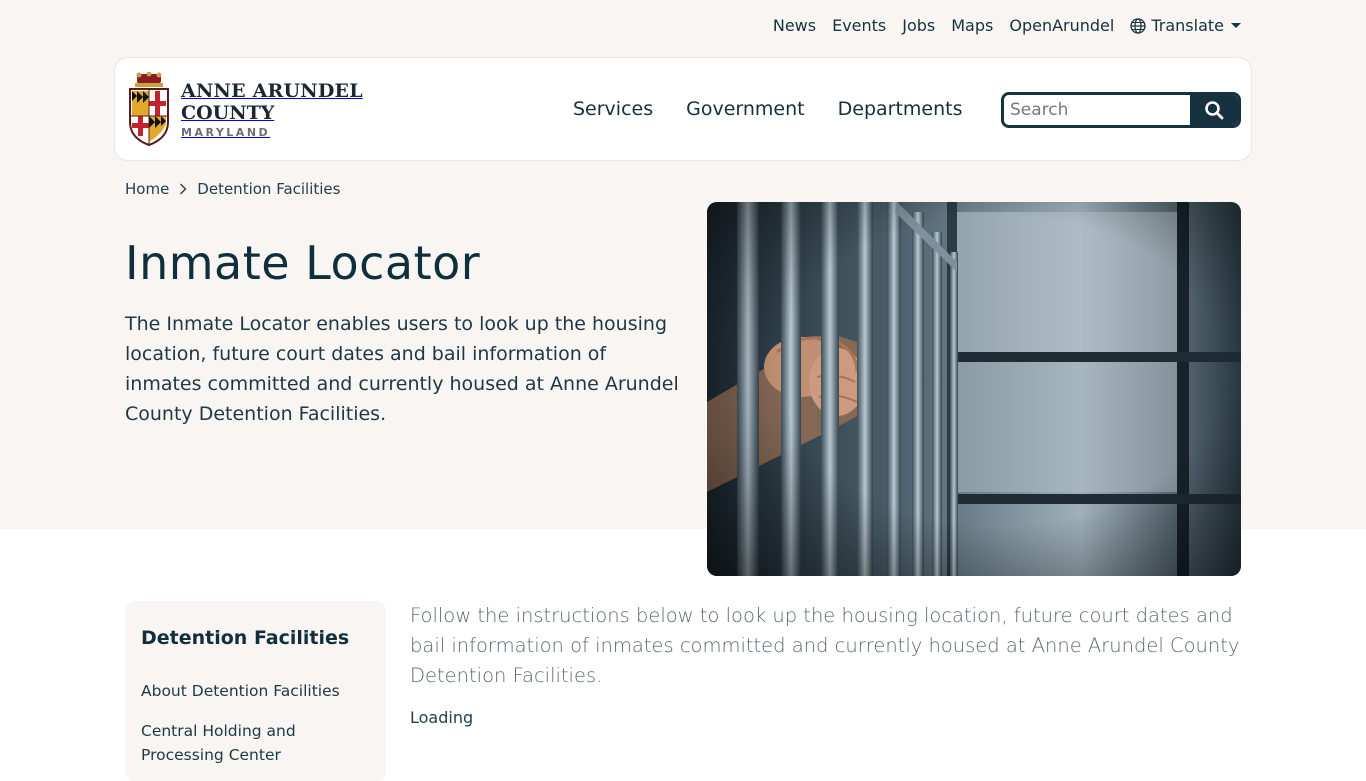 The height and width of the screenshot is (781, 1366). I want to click on translate-label: Translate, so click(1187, 25).